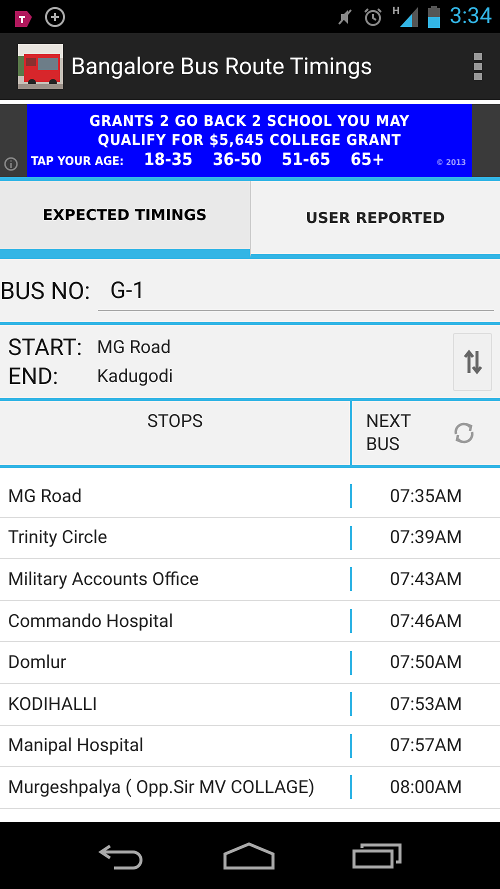 The height and width of the screenshot is (889, 500). What do you see at coordinates (76, 745) in the screenshot?
I see `stop-name: Manipal Hospital` at bounding box center [76, 745].